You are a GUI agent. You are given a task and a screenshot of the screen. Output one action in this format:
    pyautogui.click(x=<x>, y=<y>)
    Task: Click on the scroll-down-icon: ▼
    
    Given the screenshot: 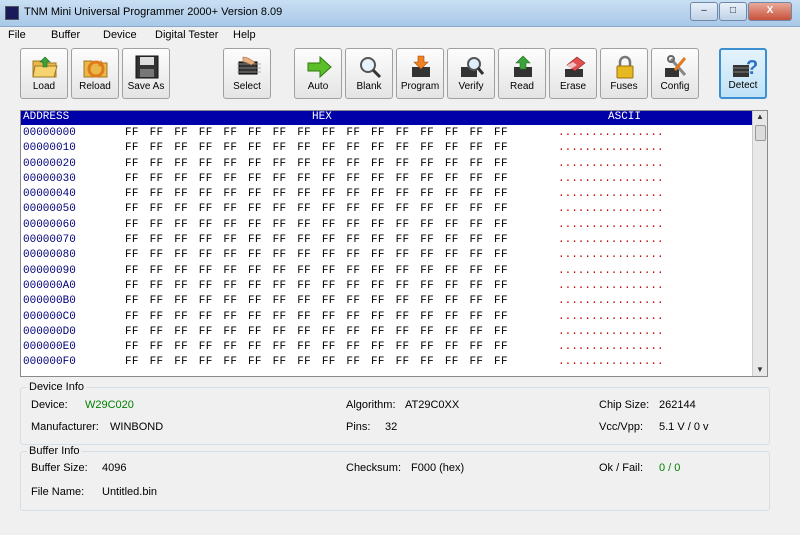 What is the action you would take?
    pyautogui.click(x=760, y=370)
    